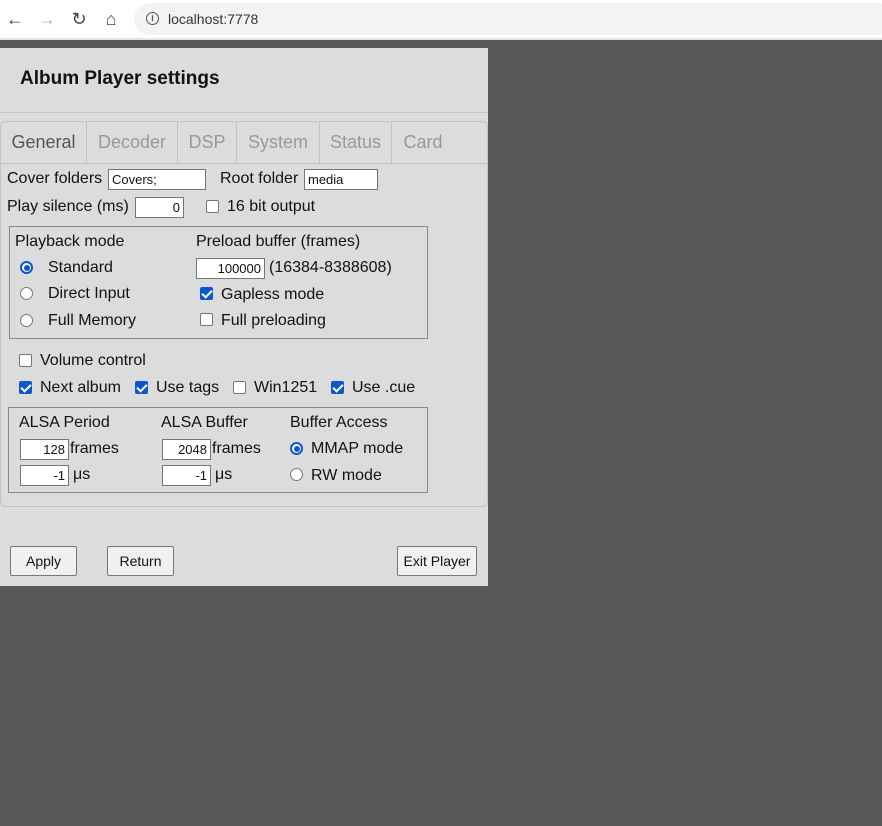 Image resolution: width=882 pixels, height=826 pixels. I want to click on reload-icon: ↻, so click(79, 19).